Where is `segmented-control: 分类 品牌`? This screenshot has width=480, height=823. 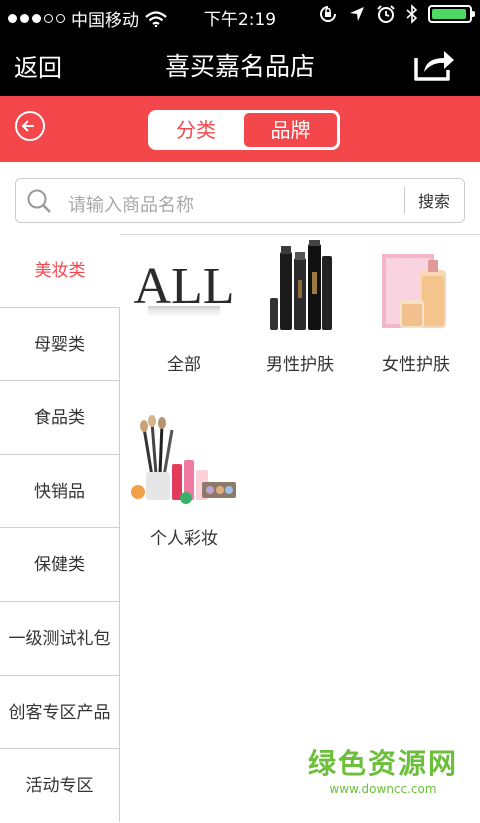 segmented-control: 分类 品牌 is located at coordinates (244, 130).